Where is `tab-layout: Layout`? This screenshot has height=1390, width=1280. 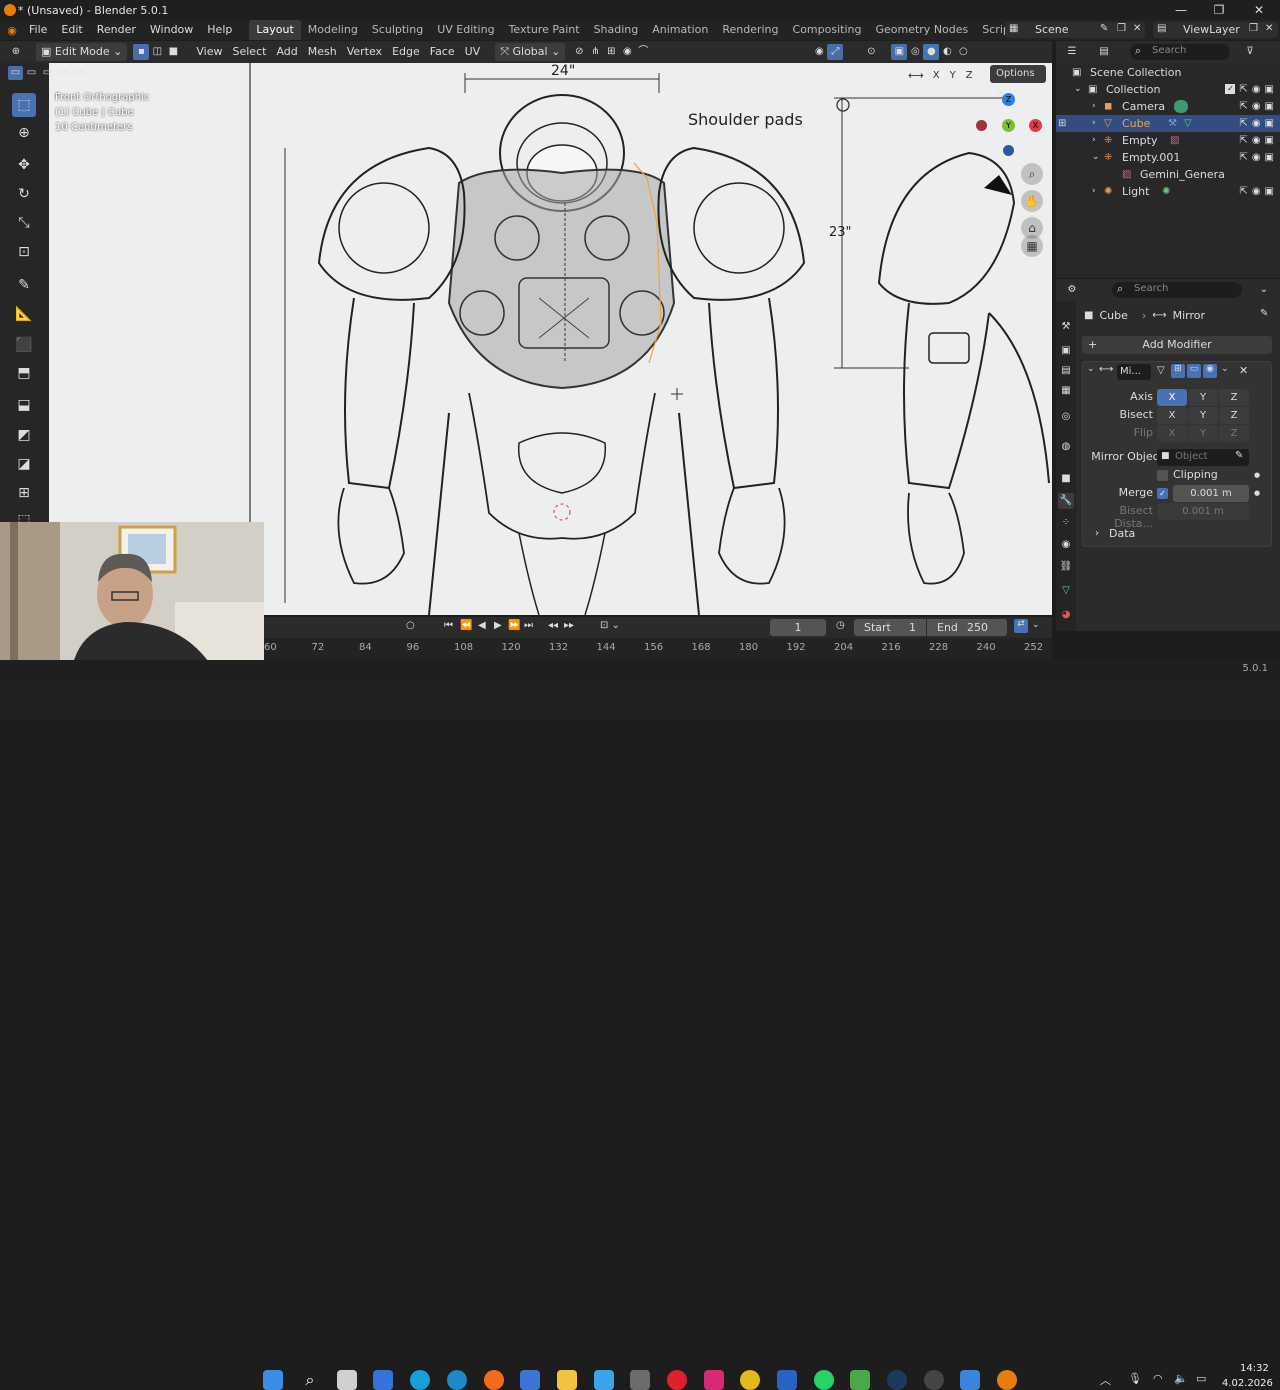
tab-layout: Layout is located at coordinates (275, 30).